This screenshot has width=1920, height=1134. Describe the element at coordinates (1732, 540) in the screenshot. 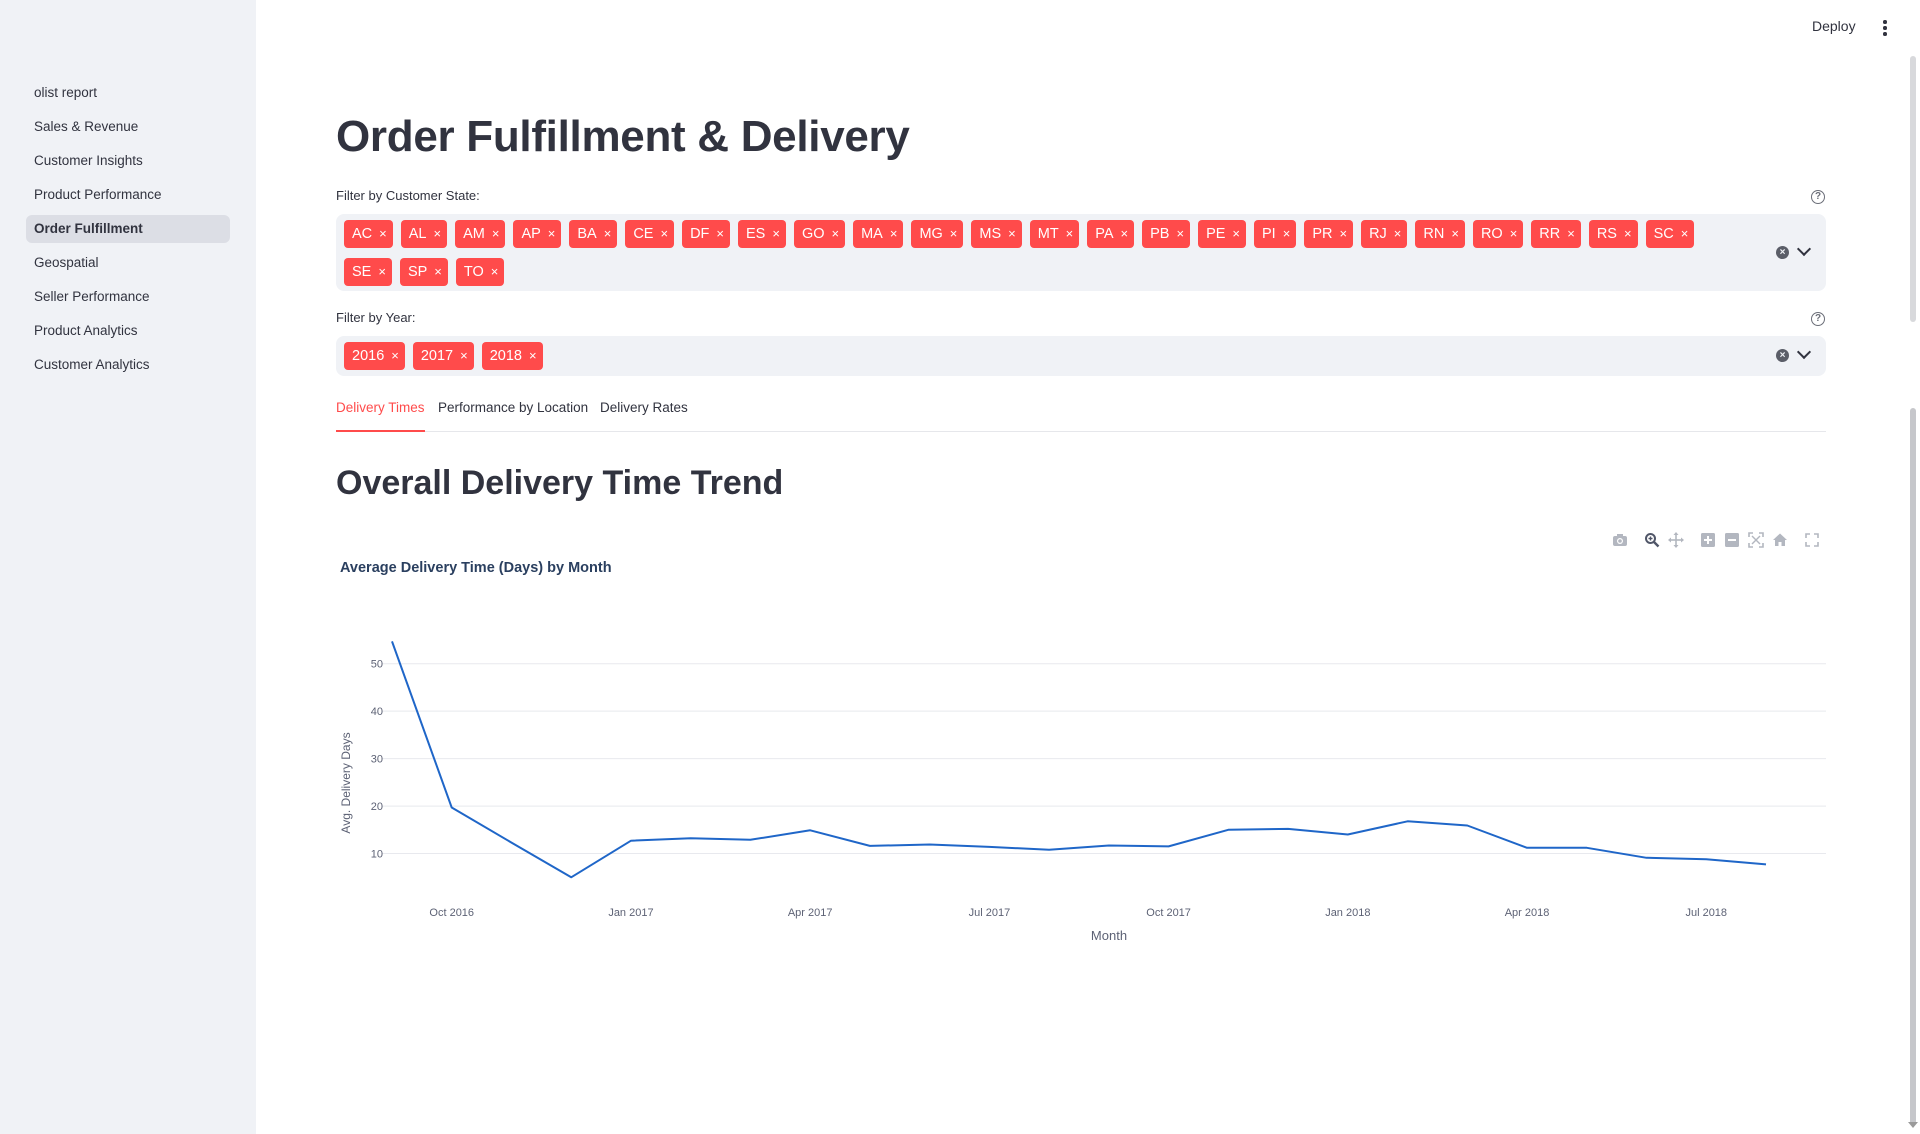

I see `zoom-out-icon` at that location.